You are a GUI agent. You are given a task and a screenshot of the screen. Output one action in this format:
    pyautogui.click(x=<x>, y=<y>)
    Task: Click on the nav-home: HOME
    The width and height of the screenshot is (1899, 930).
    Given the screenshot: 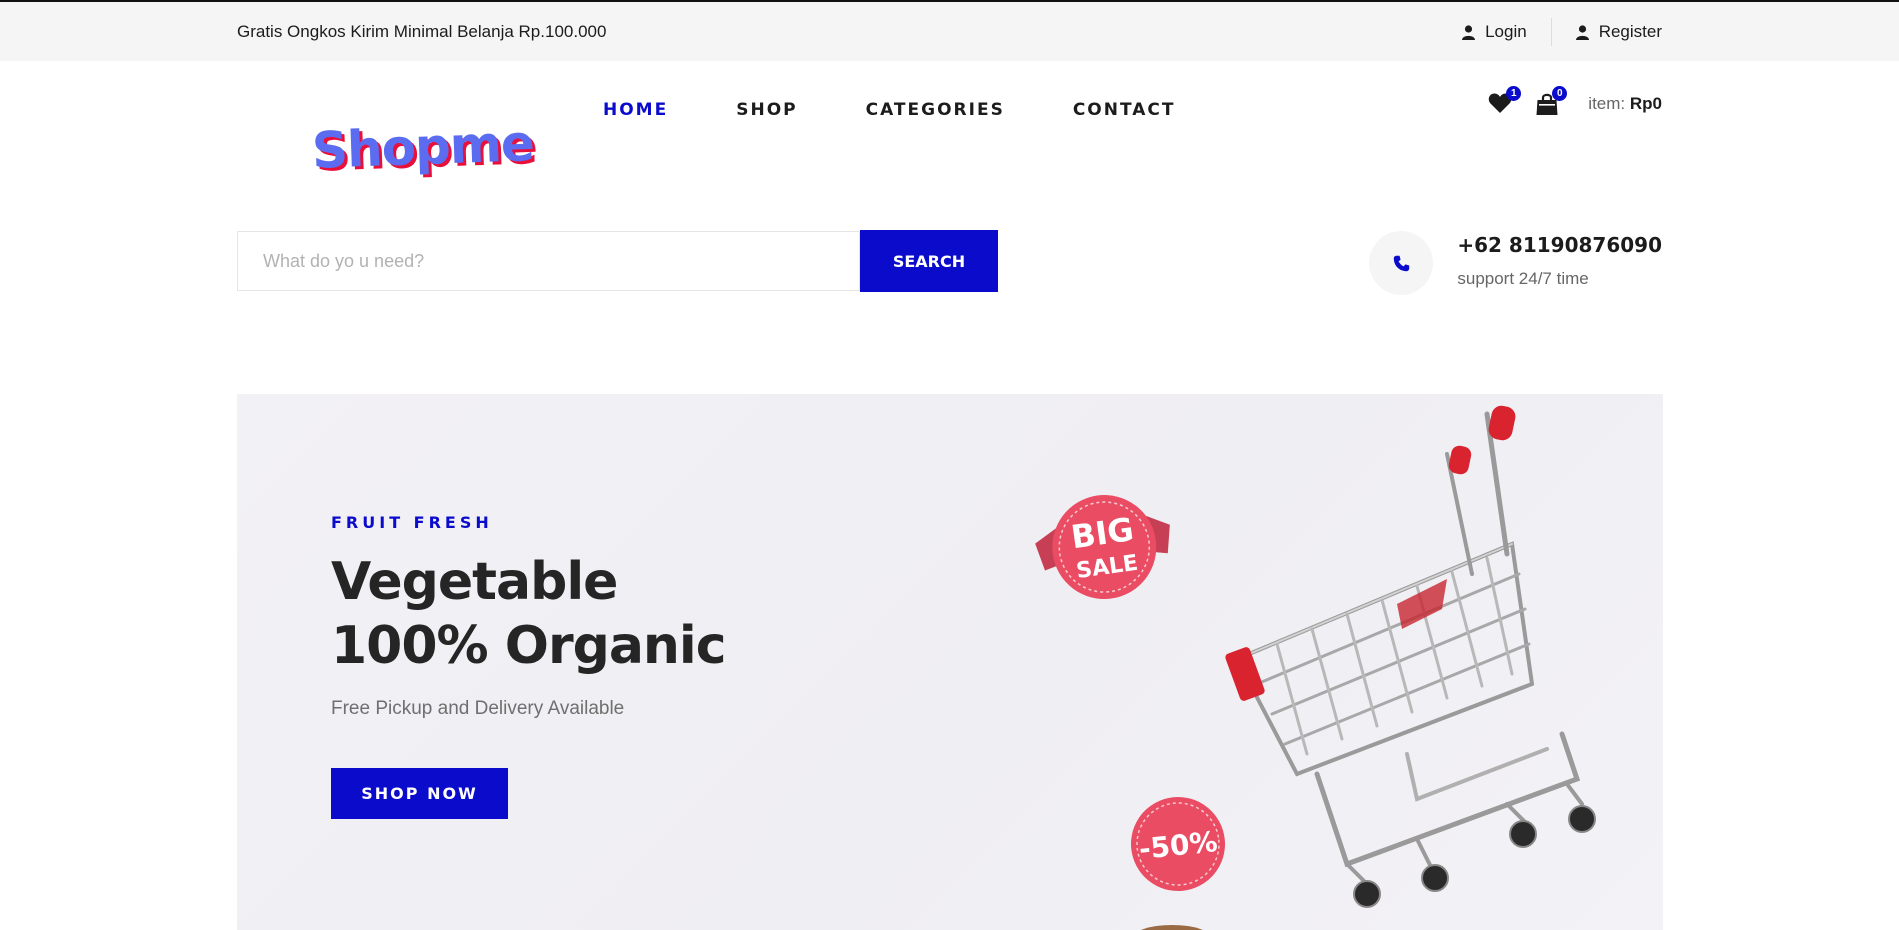 What is the action you would take?
    pyautogui.click(x=635, y=110)
    